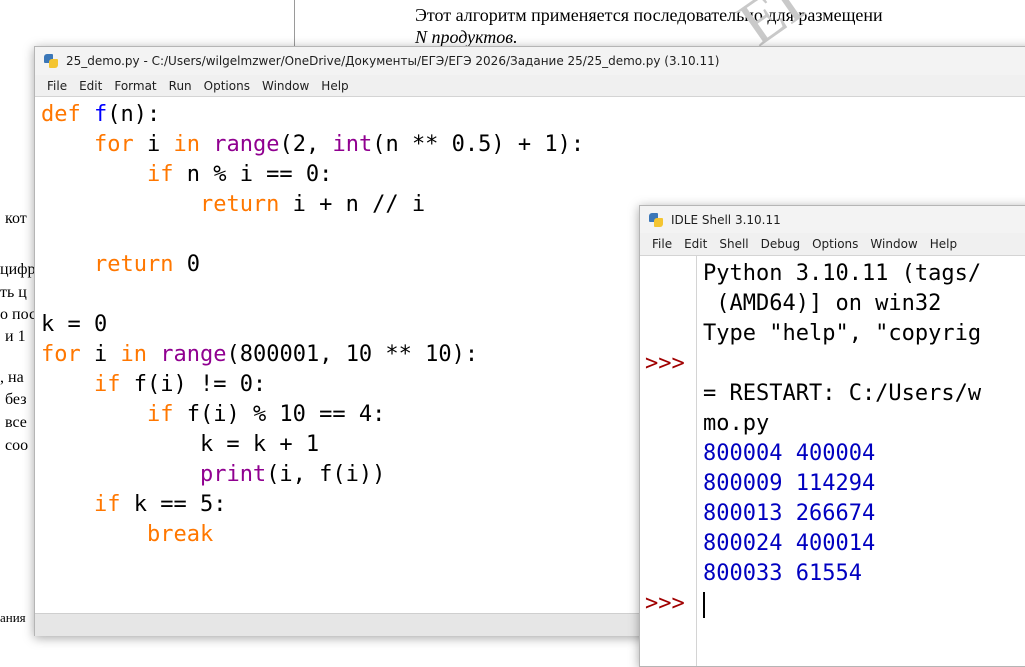 The width and height of the screenshot is (1025, 667). I want to click on code-line: if f(i) % 10 == 4:, so click(312, 415).